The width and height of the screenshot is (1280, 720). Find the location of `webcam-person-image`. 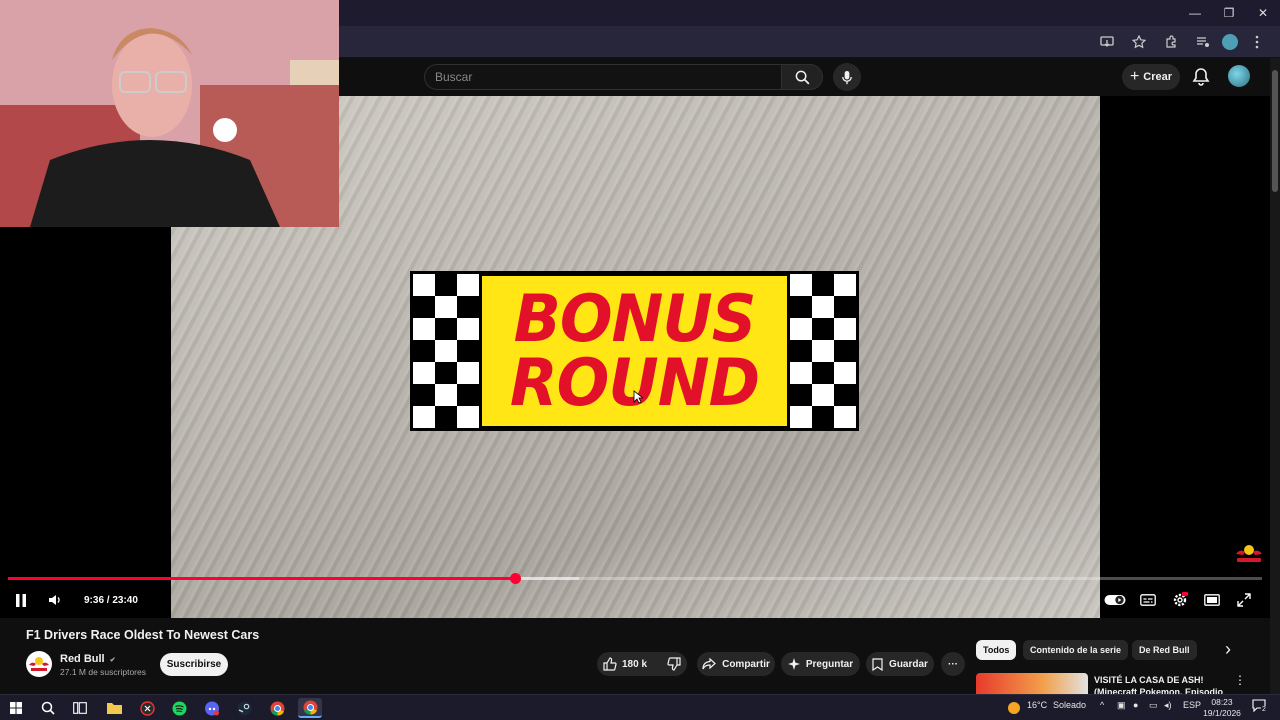

webcam-person-image is located at coordinates (169, 113).